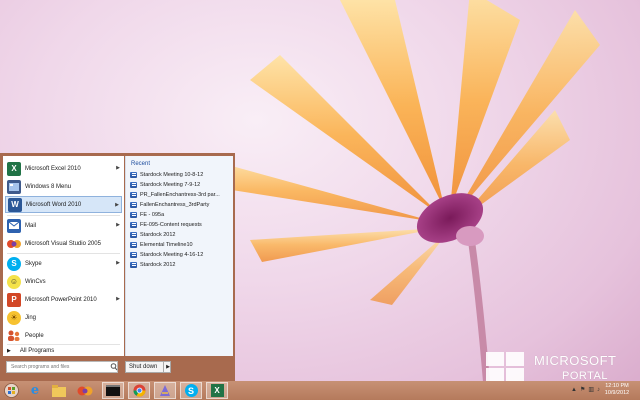  Describe the element at coordinates (48, 186) in the screenshot. I see `program-label: Windows 8 Menu` at that location.